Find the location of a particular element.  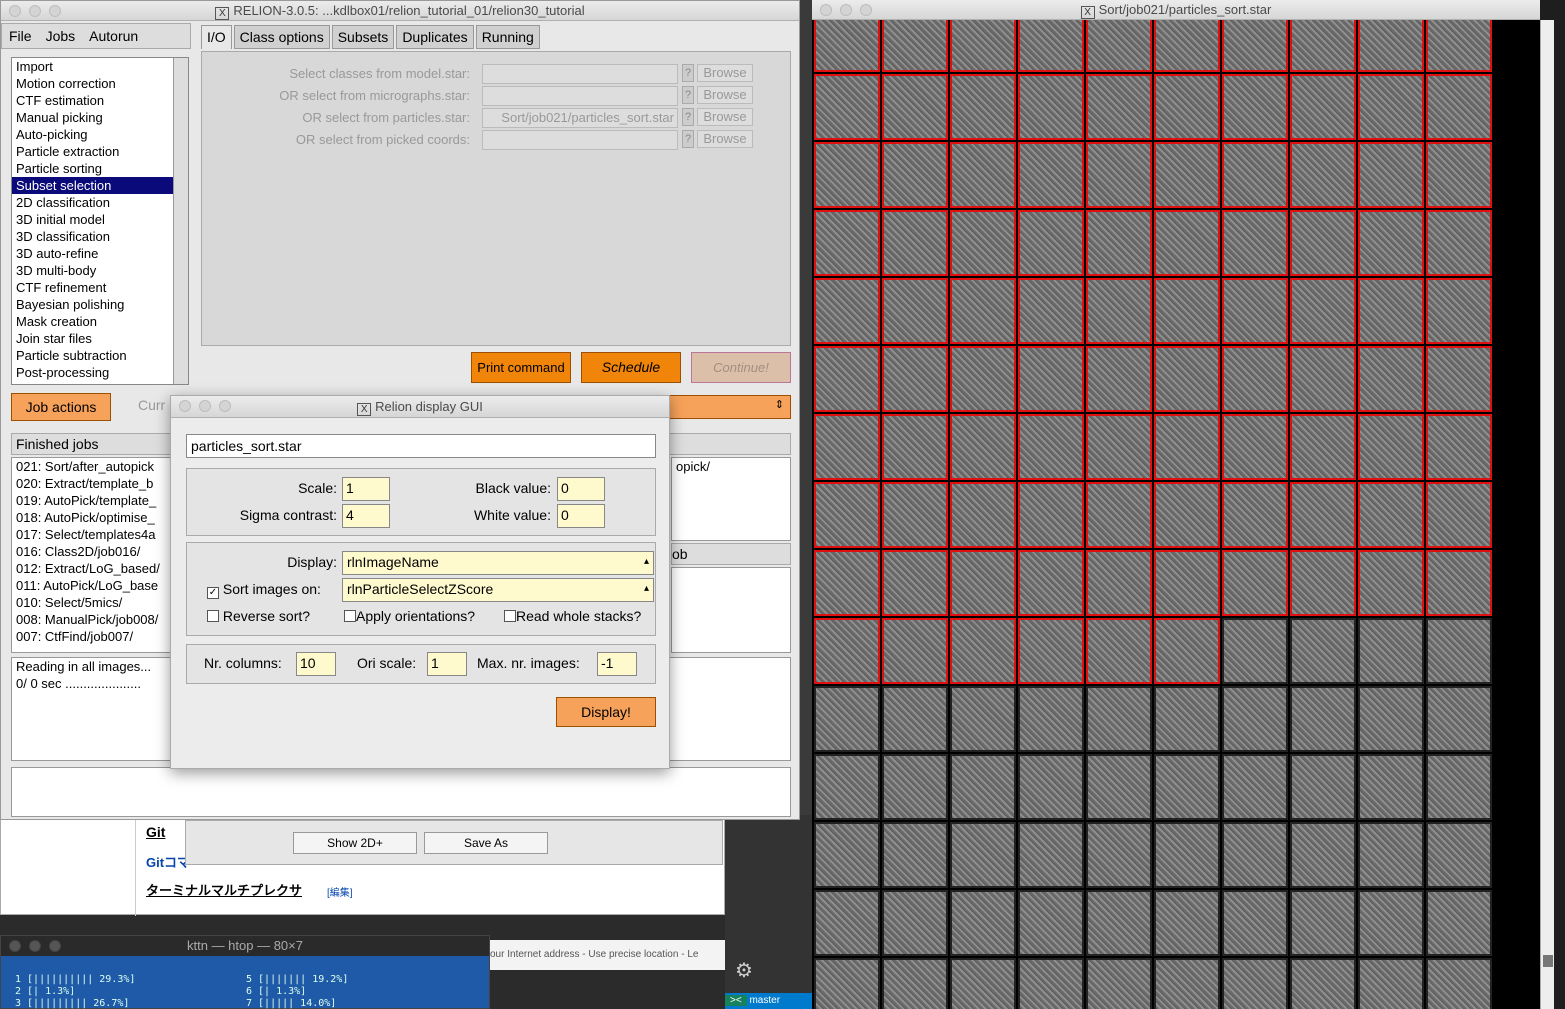

job-type-item: Bayesian polishing is located at coordinates (100, 304).